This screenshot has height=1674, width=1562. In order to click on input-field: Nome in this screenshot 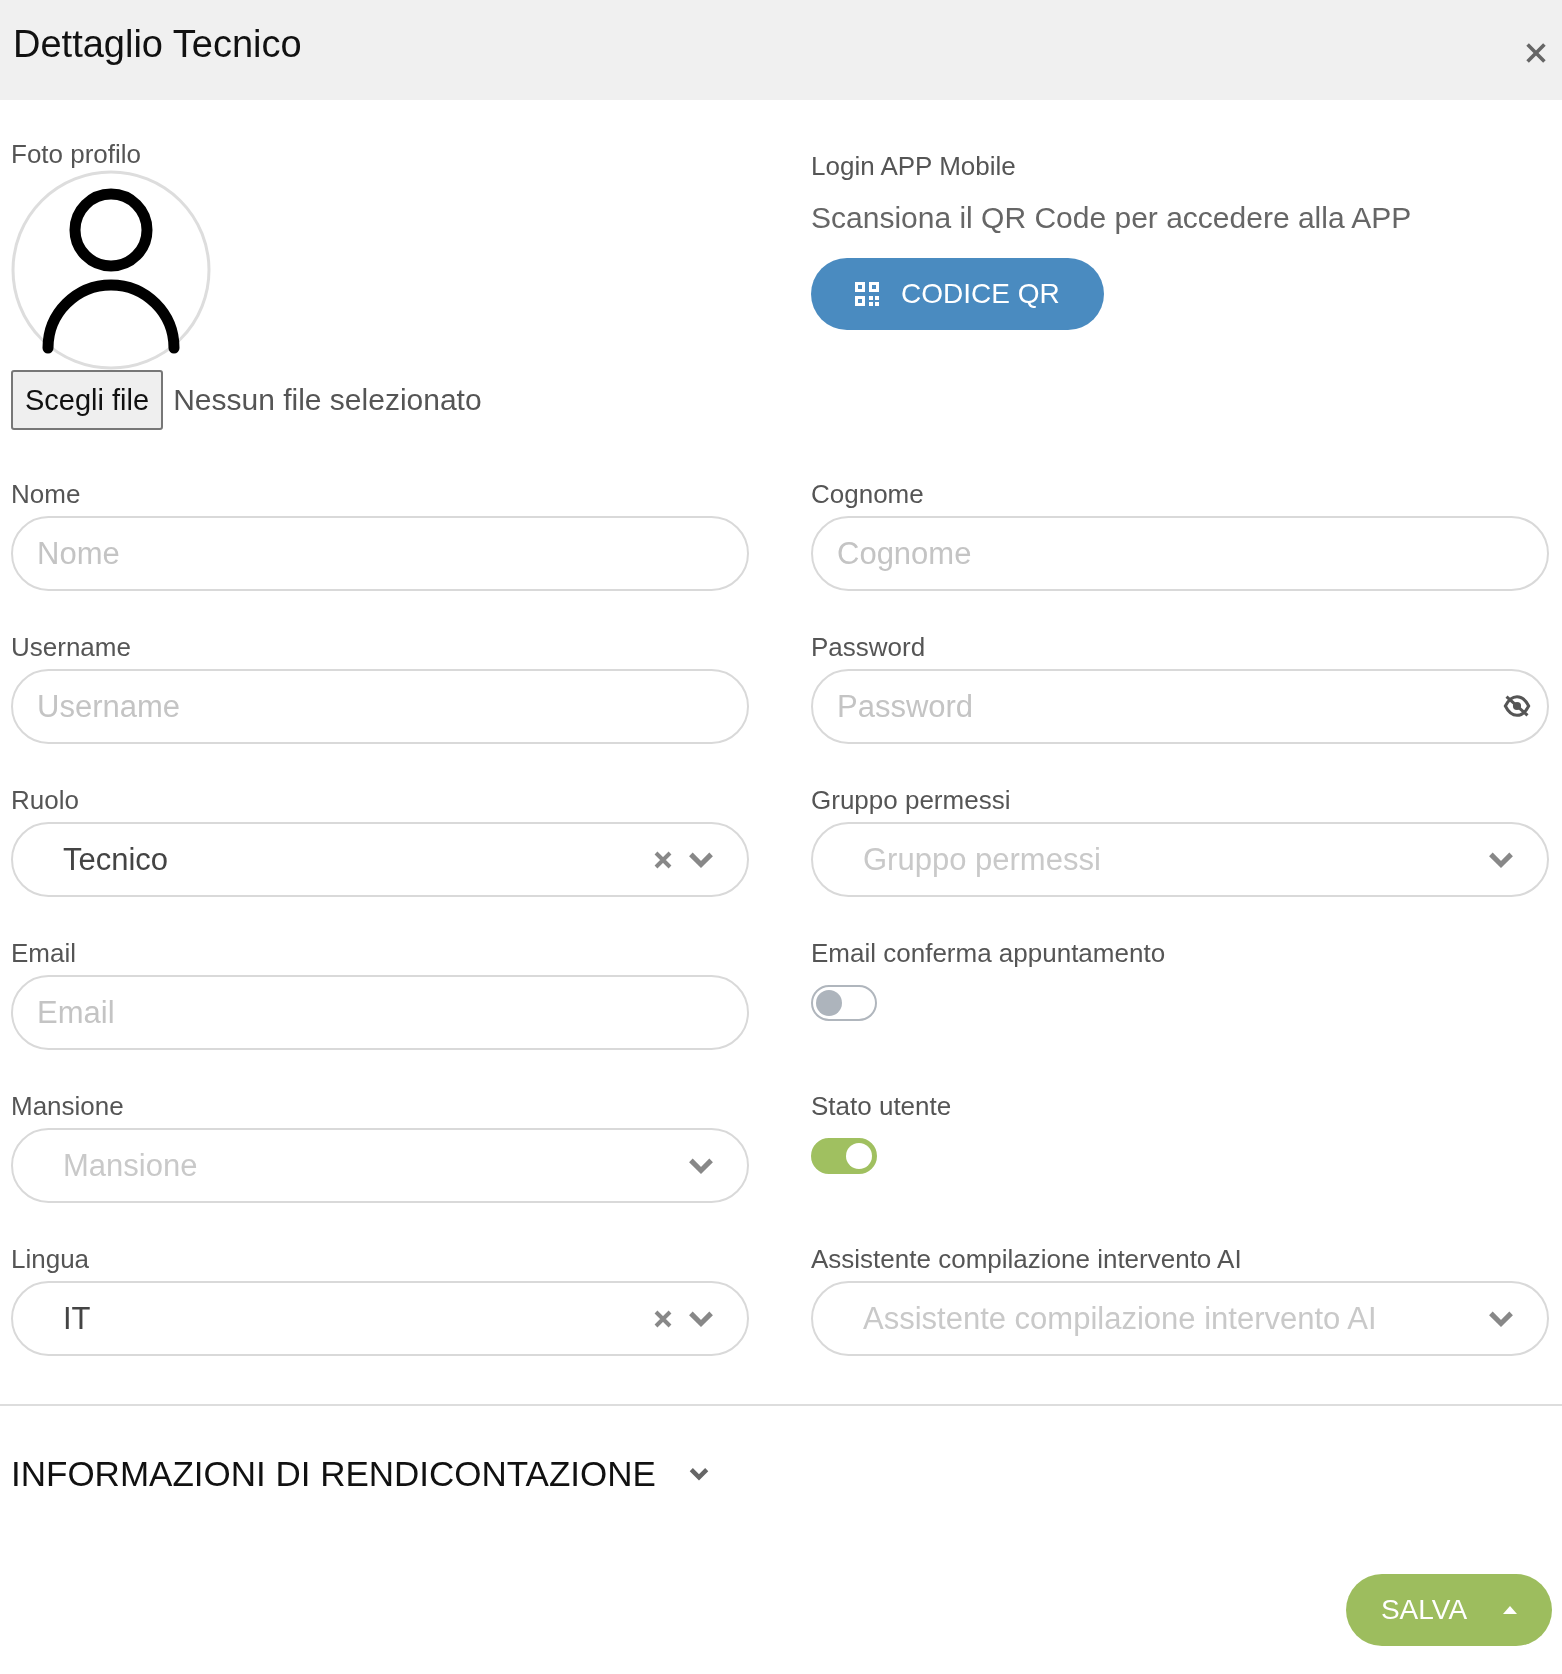, I will do `click(380, 553)`.